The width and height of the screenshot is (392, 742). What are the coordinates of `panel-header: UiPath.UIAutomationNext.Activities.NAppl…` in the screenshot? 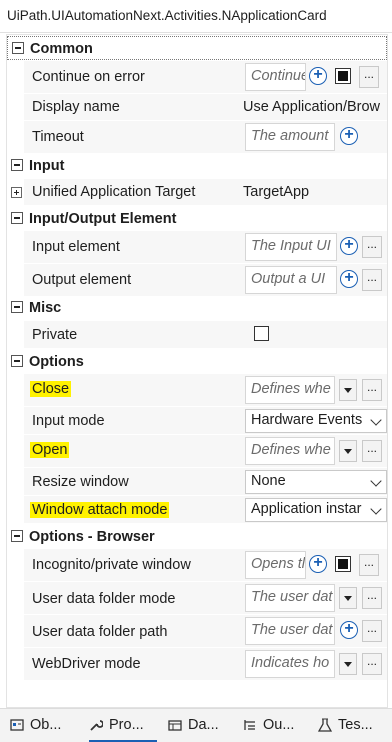 It's located at (196, 16).